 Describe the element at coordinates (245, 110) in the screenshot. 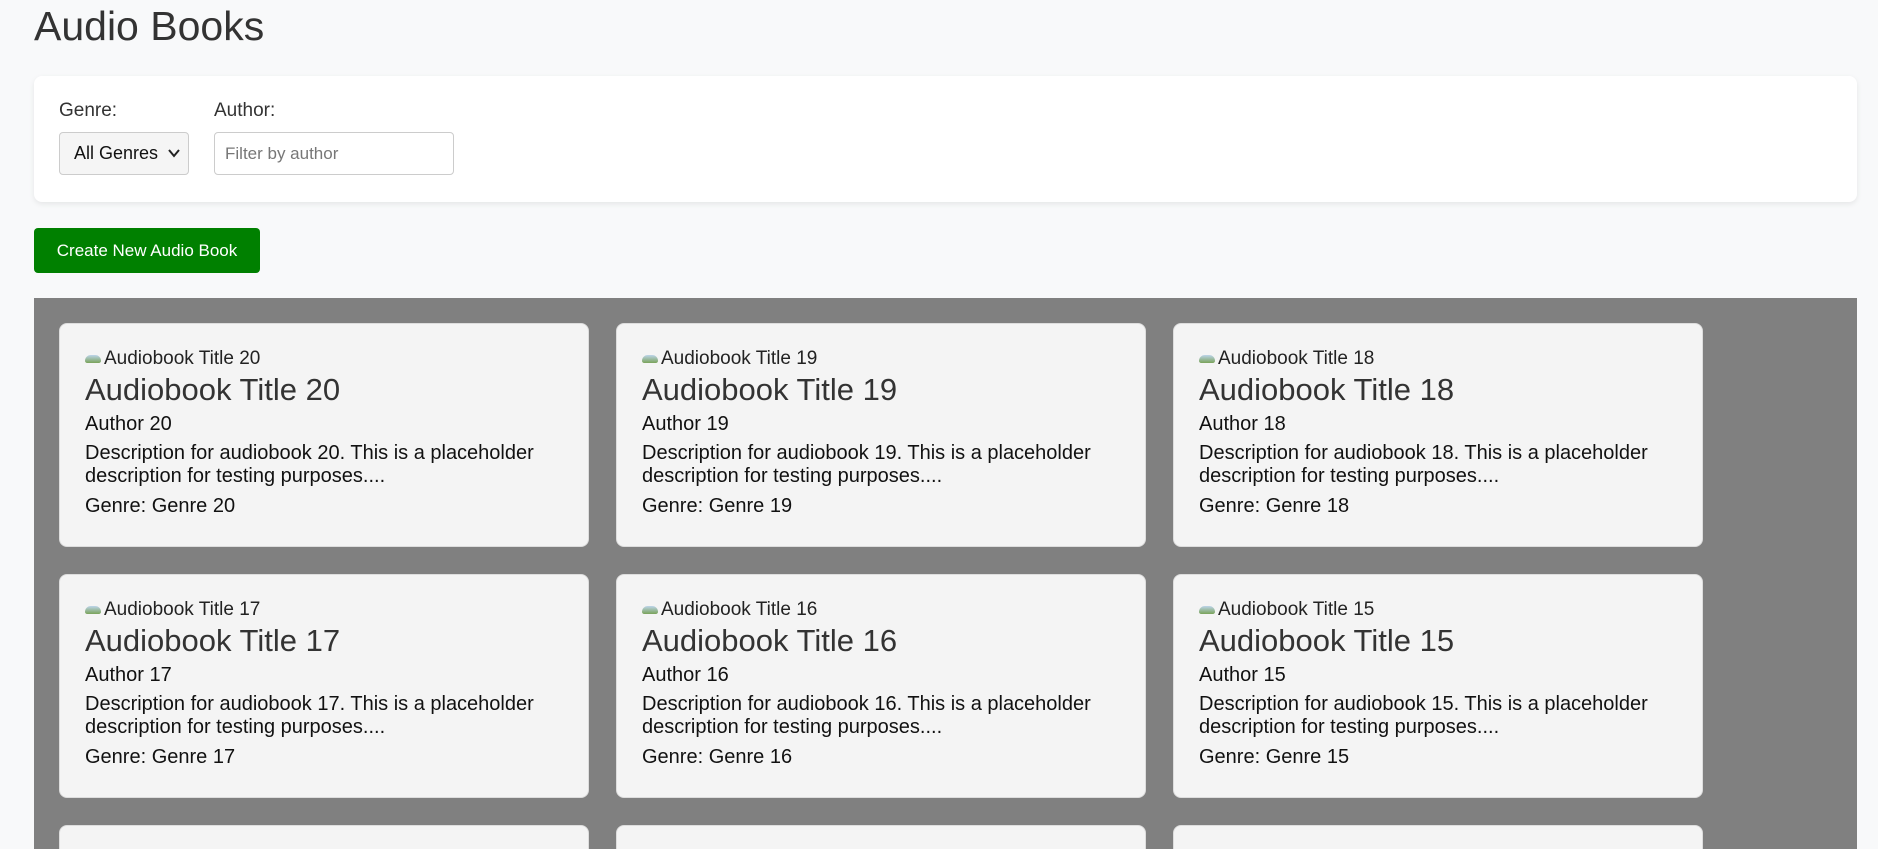

I see `author-label: Author:` at that location.